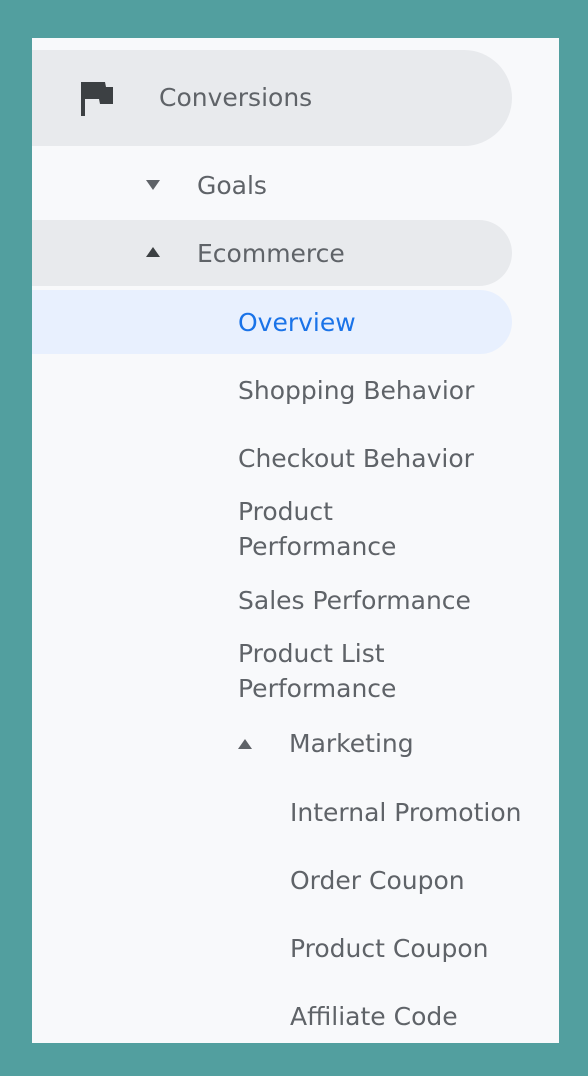  What do you see at coordinates (272, 884) in the screenshot?
I see `nav-order-coupon: Order Coupon` at bounding box center [272, 884].